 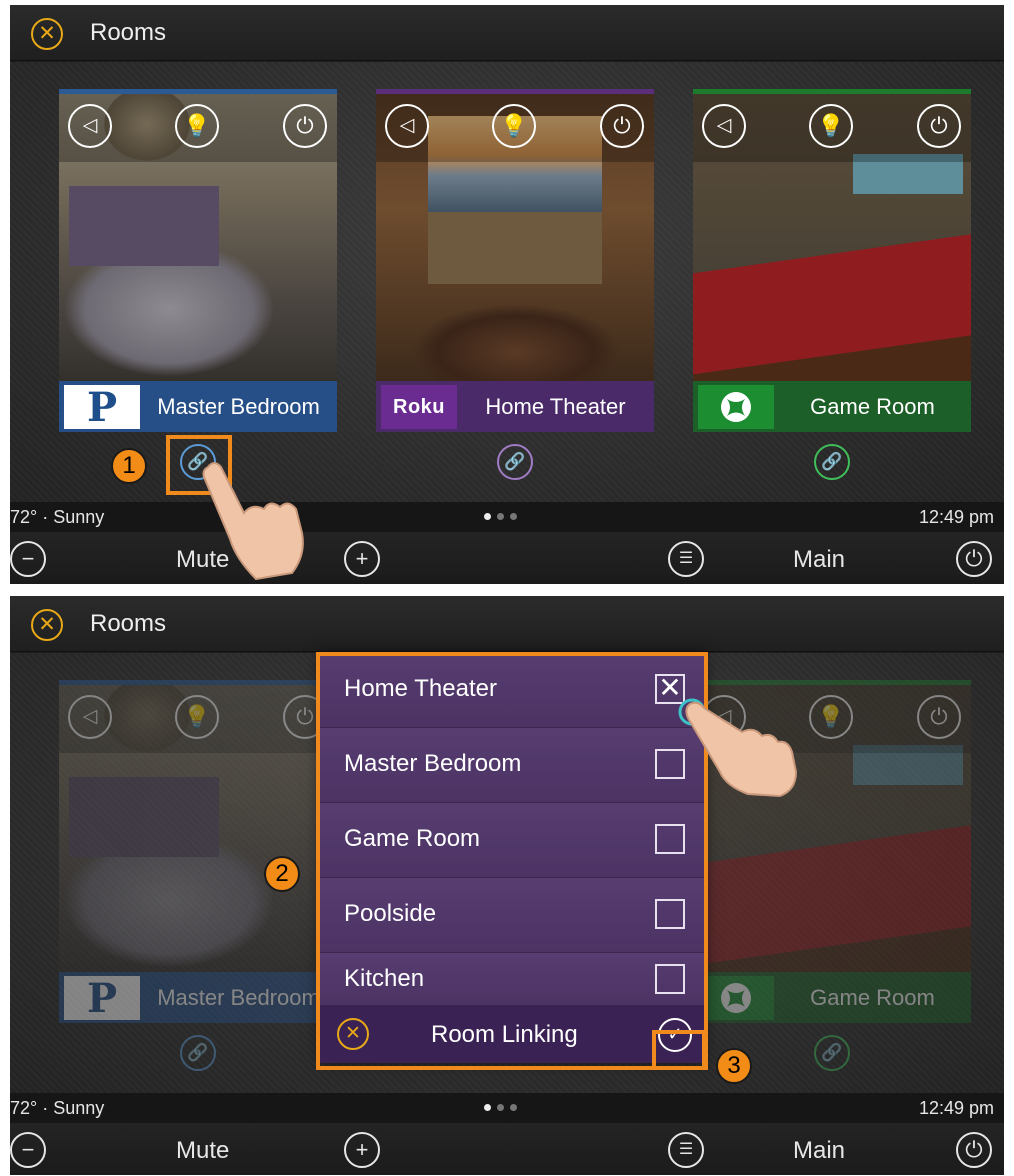 I want to click on highlight-confirm-button, so click(x=679, y=1050).